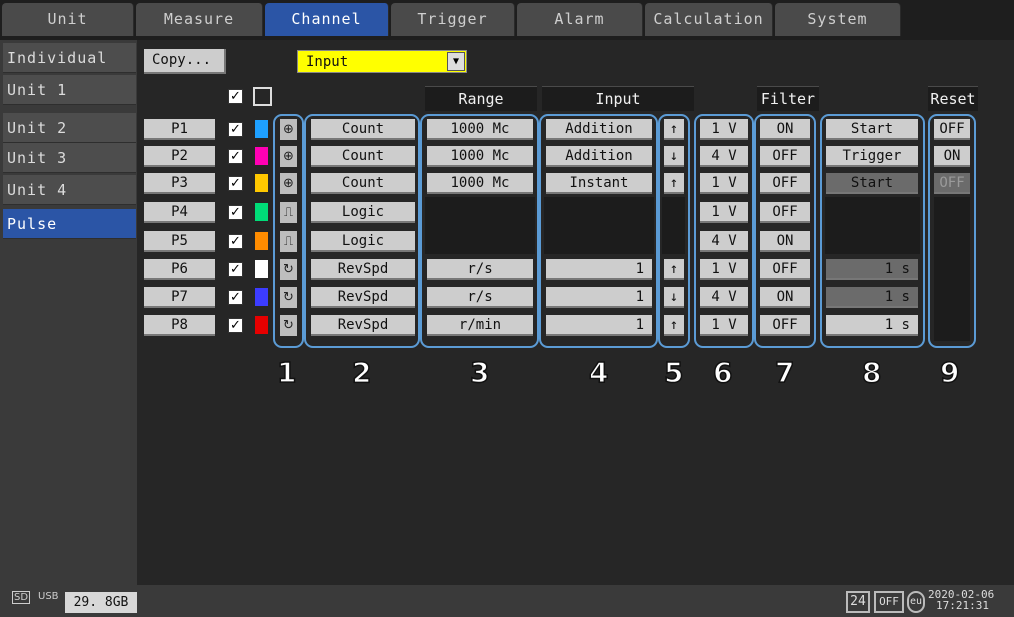 The width and height of the screenshot is (1014, 617). Describe the element at coordinates (858, 602) in the screenshot. I see `status-24: 24` at that location.